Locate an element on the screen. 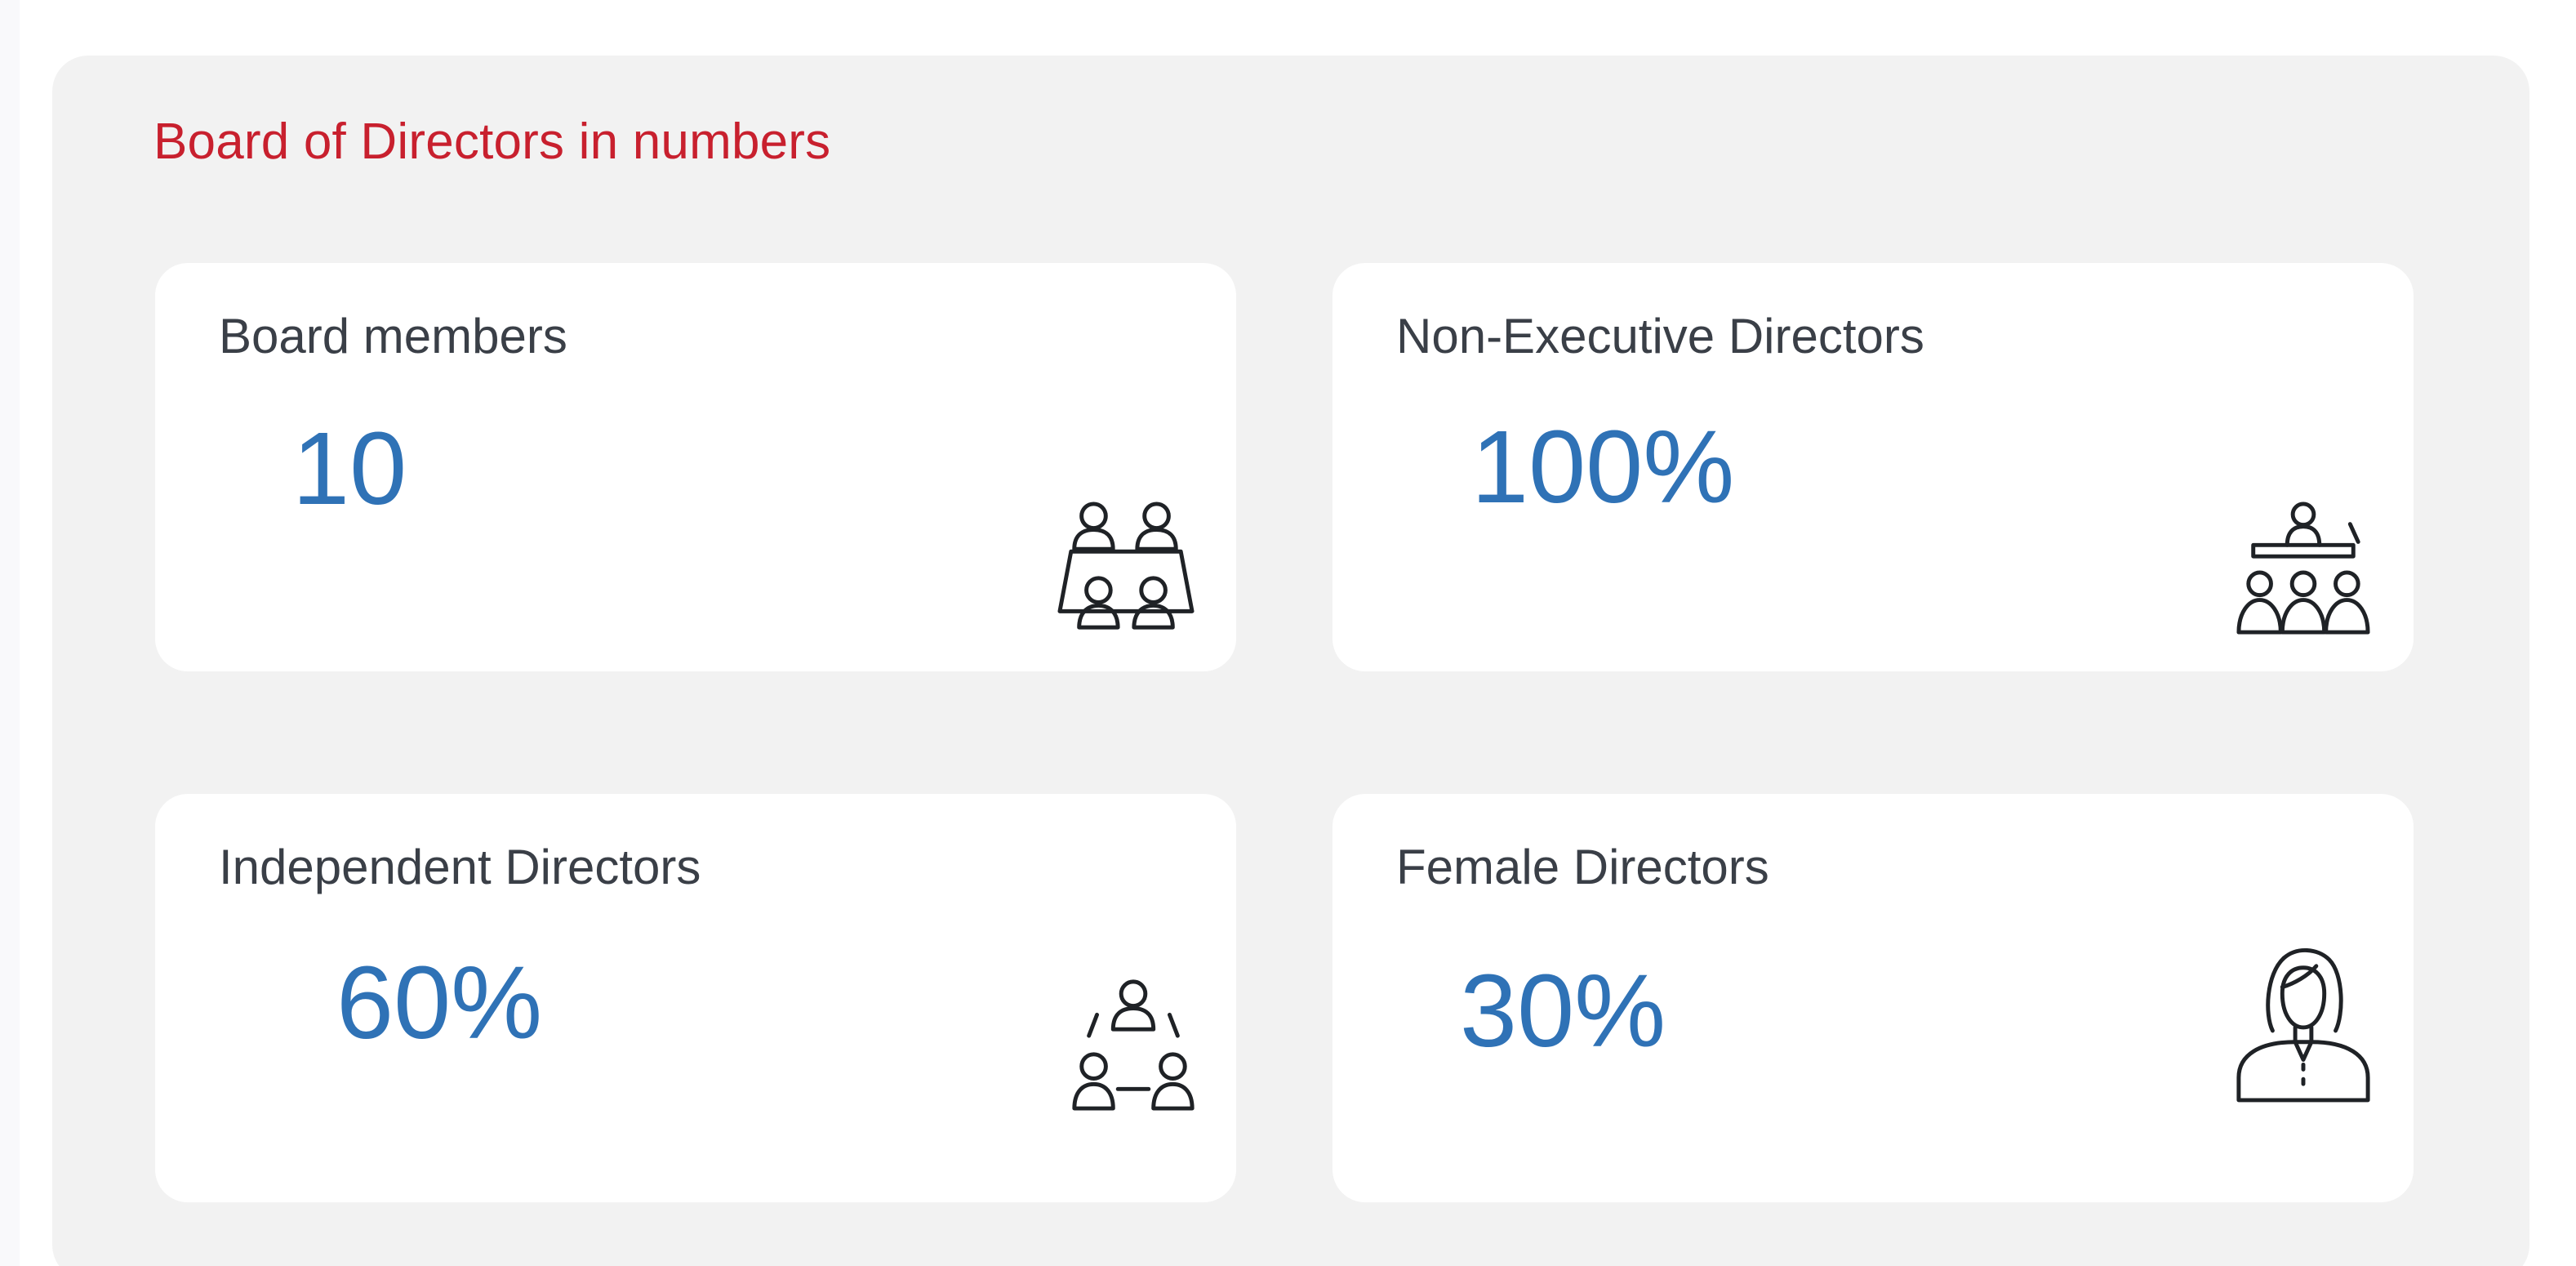 This screenshot has height=1266, width=2576. card-value: 30% is located at coordinates (1563, 1010).